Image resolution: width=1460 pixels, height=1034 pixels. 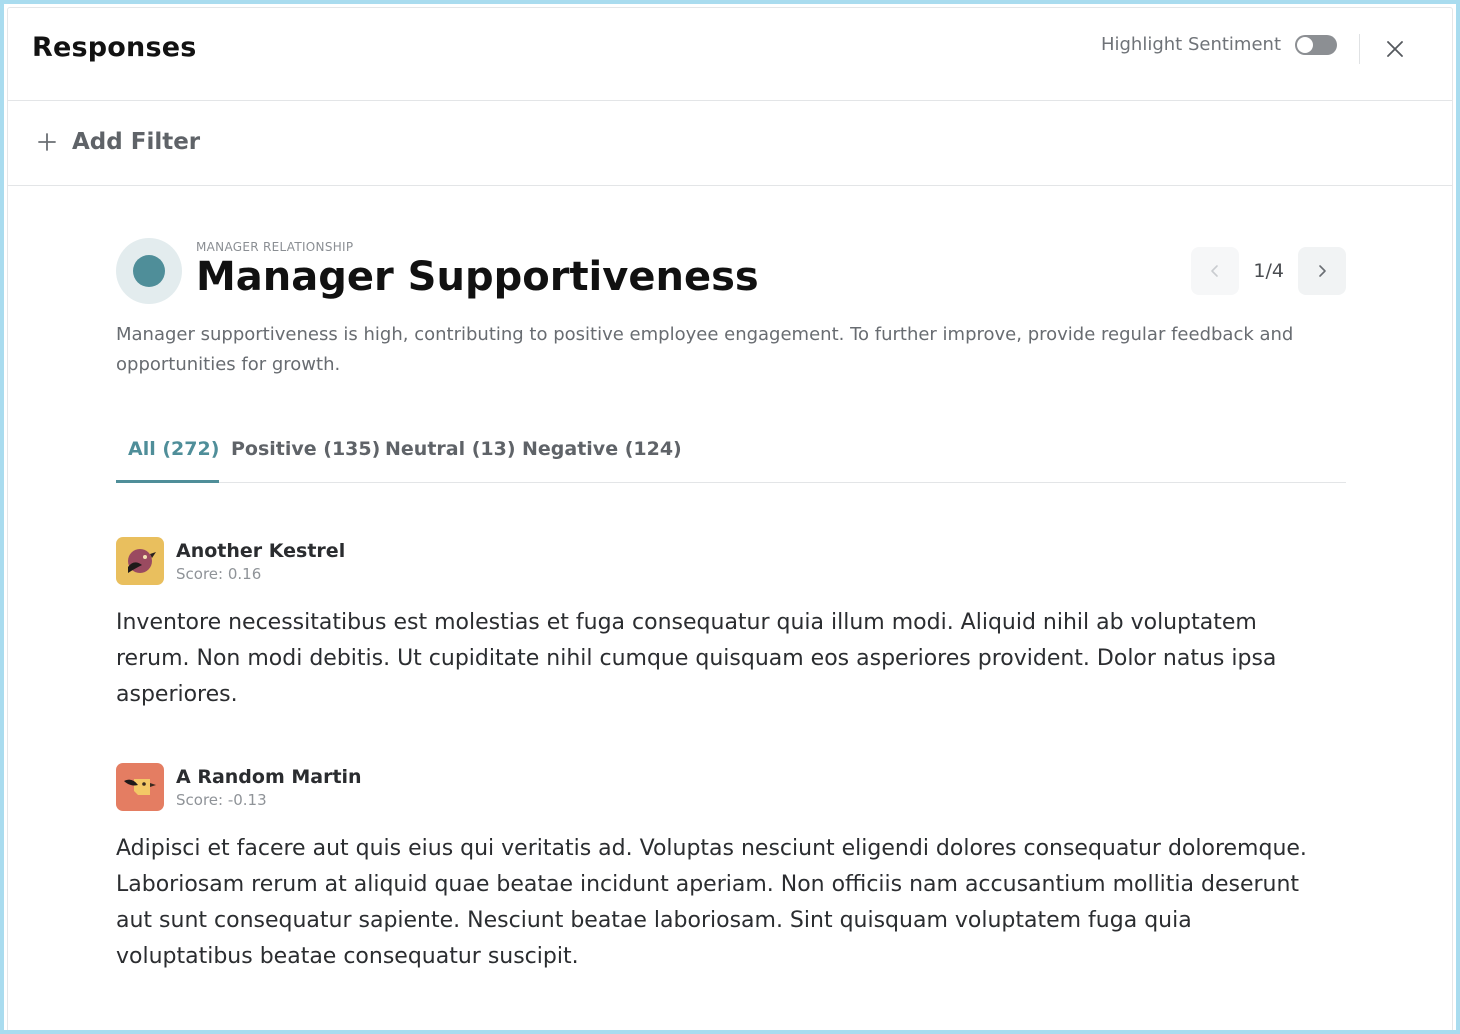 What do you see at coordinates (1305, 44) in the screenshot?
I see `toggle-knob` at bounding box center [1305, 44].